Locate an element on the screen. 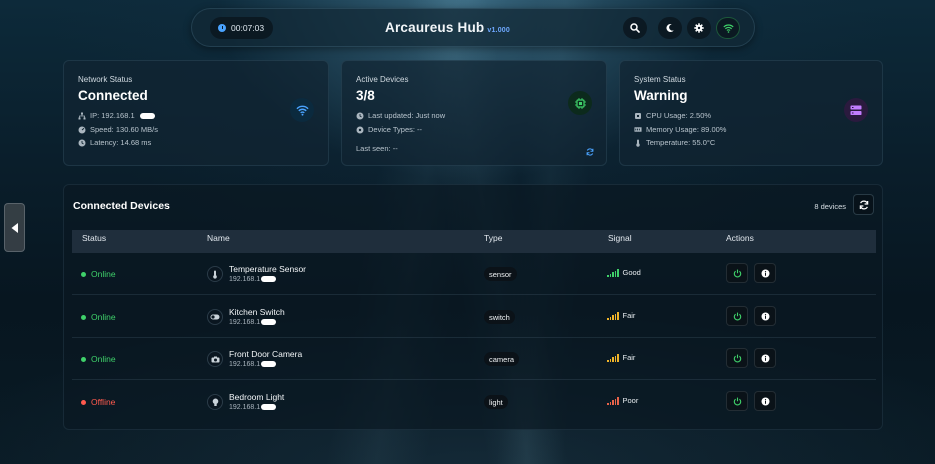 The image size is (935, 464). theme-toggle-button is located at coordinates (670, 28).